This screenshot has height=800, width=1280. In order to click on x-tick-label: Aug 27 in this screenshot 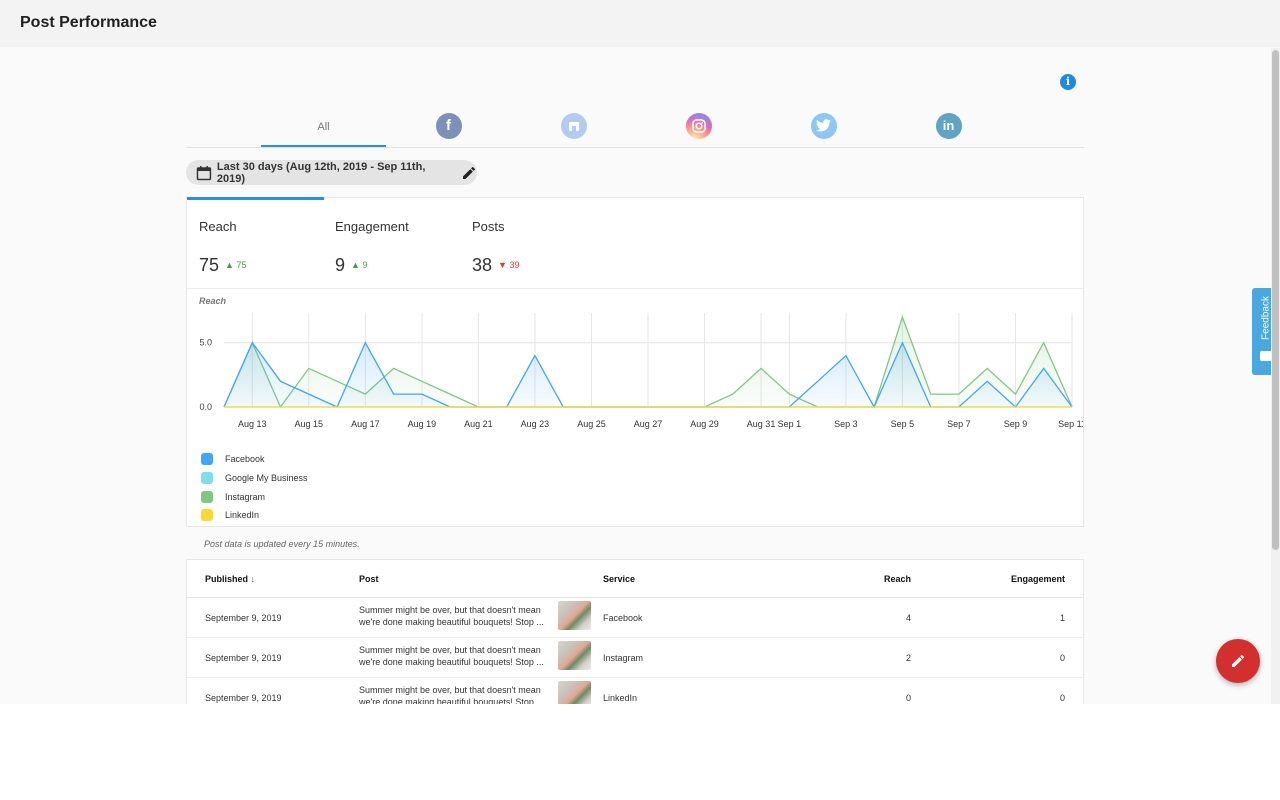, I will do `click(648, 424)`.